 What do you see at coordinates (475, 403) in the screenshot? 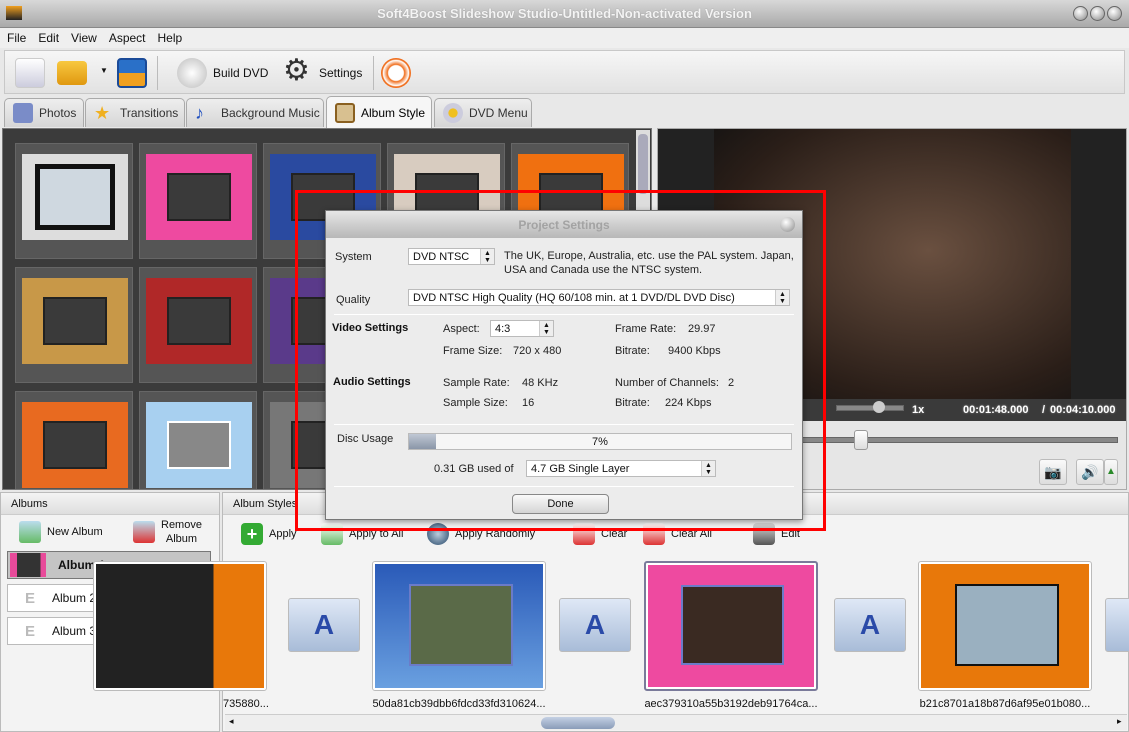
I see `sample-size-label: Sample Size:` at bounding box center [475, 403].